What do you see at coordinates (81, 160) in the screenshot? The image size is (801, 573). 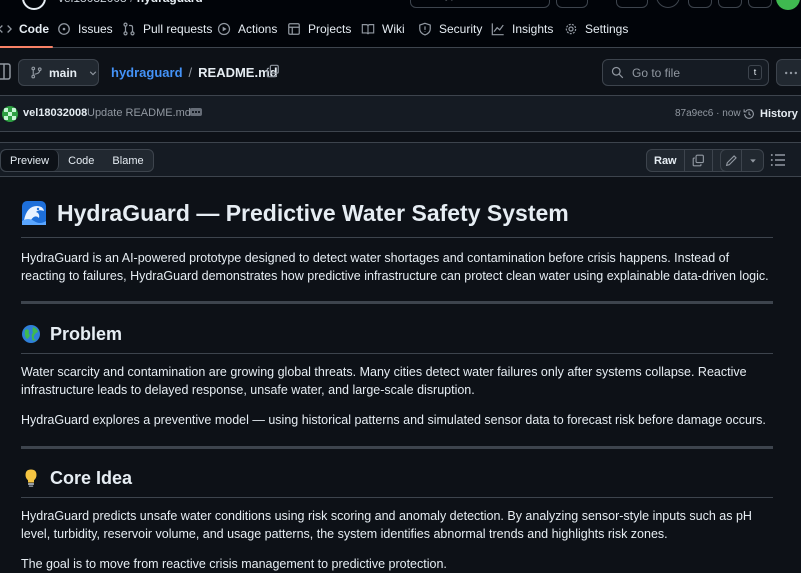 I see `code-view-tab: Code` at bounding box center [81, 160].